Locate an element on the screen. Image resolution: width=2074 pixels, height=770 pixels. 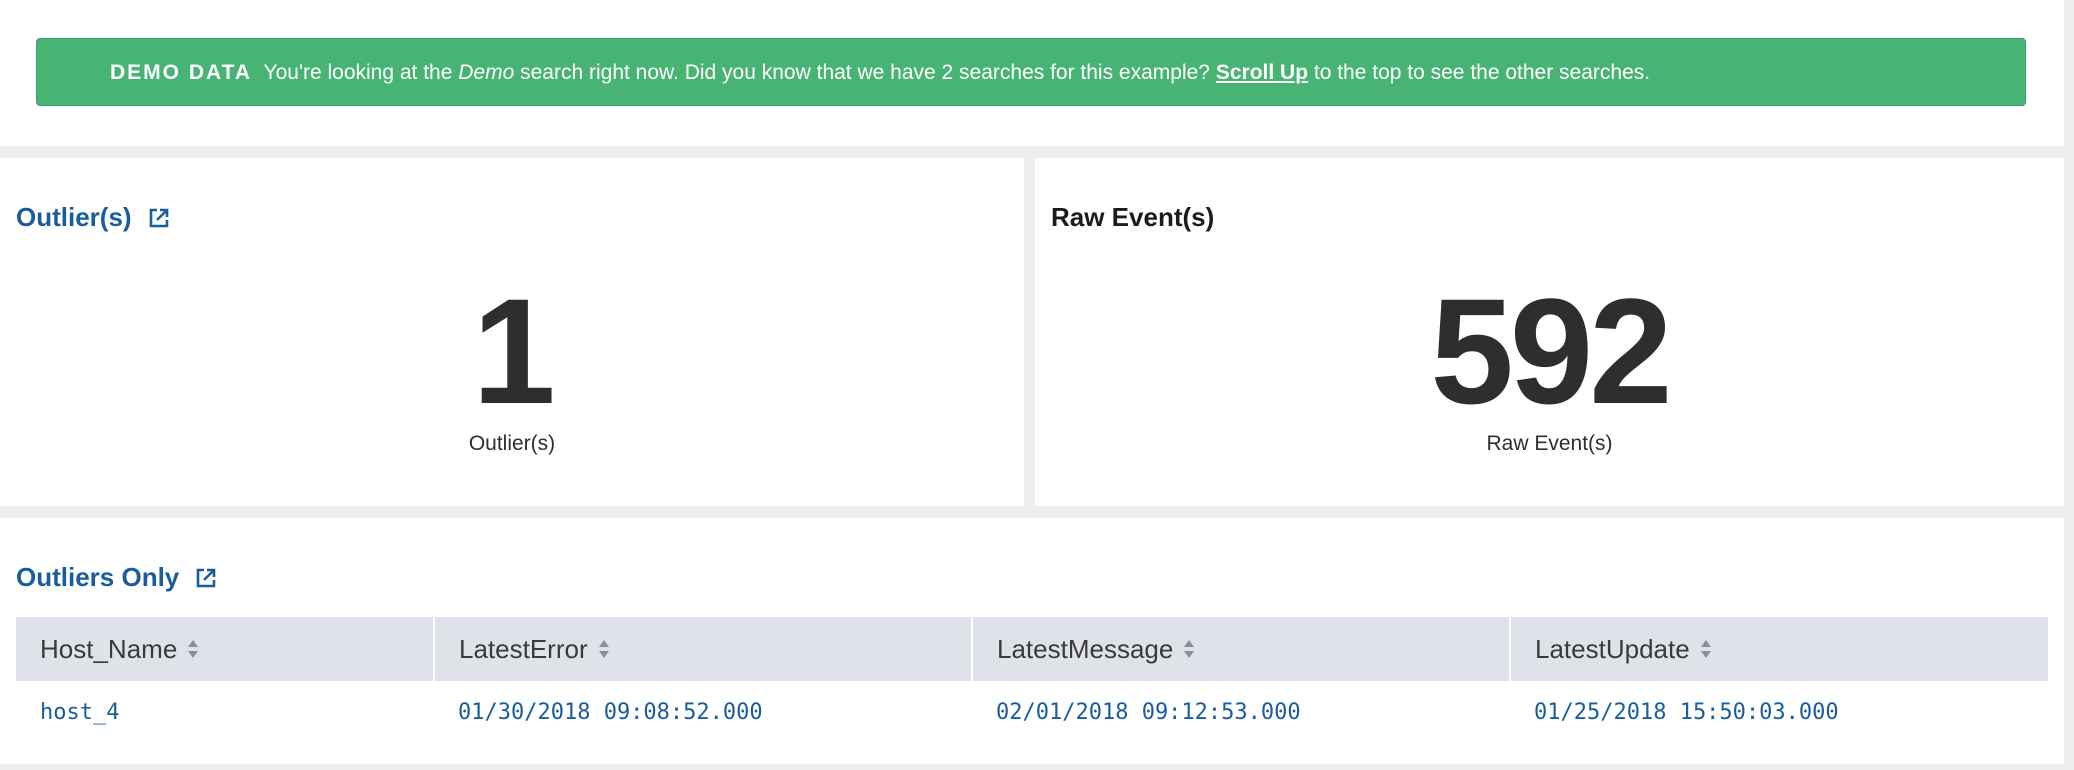
column-header-latest-update: LatestUpdate is located at coordinates (1779, 649).